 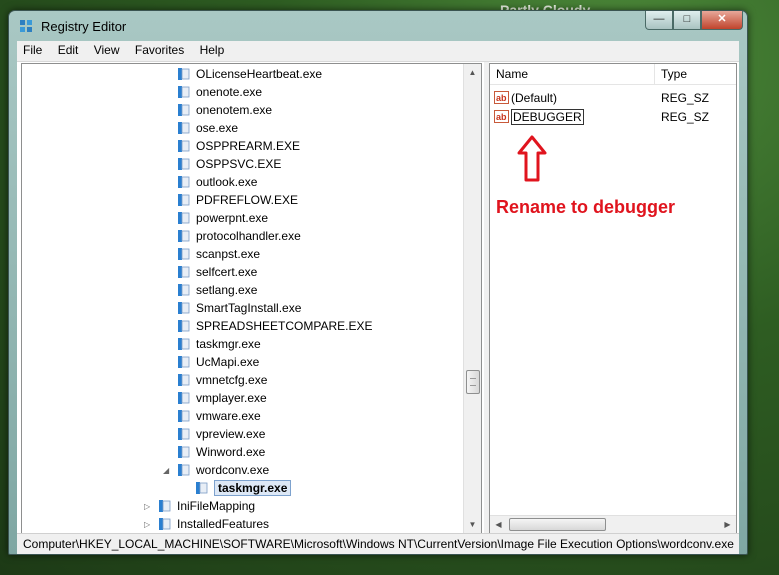 I want to click on tree-item: ose.exe, so click(x=207, y=128).